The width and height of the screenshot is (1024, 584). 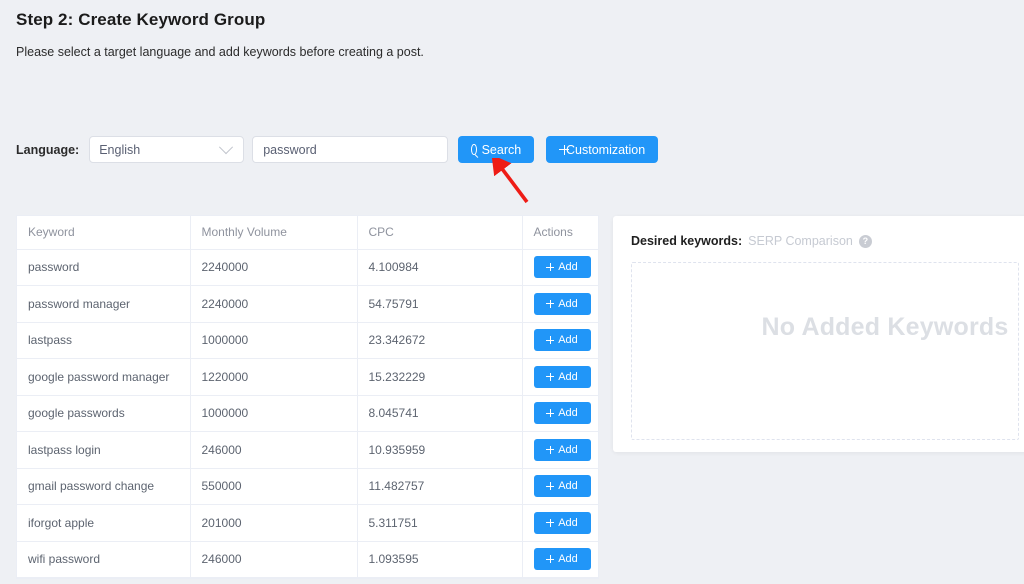 I want to click on cell-keyword: iforgot apple, so click(x=104, y=523).